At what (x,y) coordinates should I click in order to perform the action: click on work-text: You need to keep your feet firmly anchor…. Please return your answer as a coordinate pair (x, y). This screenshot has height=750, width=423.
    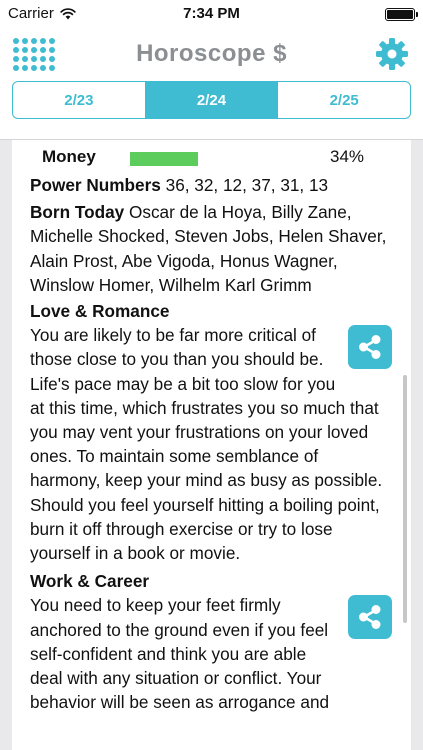
    Looking at the image, I should click on (180, 654).